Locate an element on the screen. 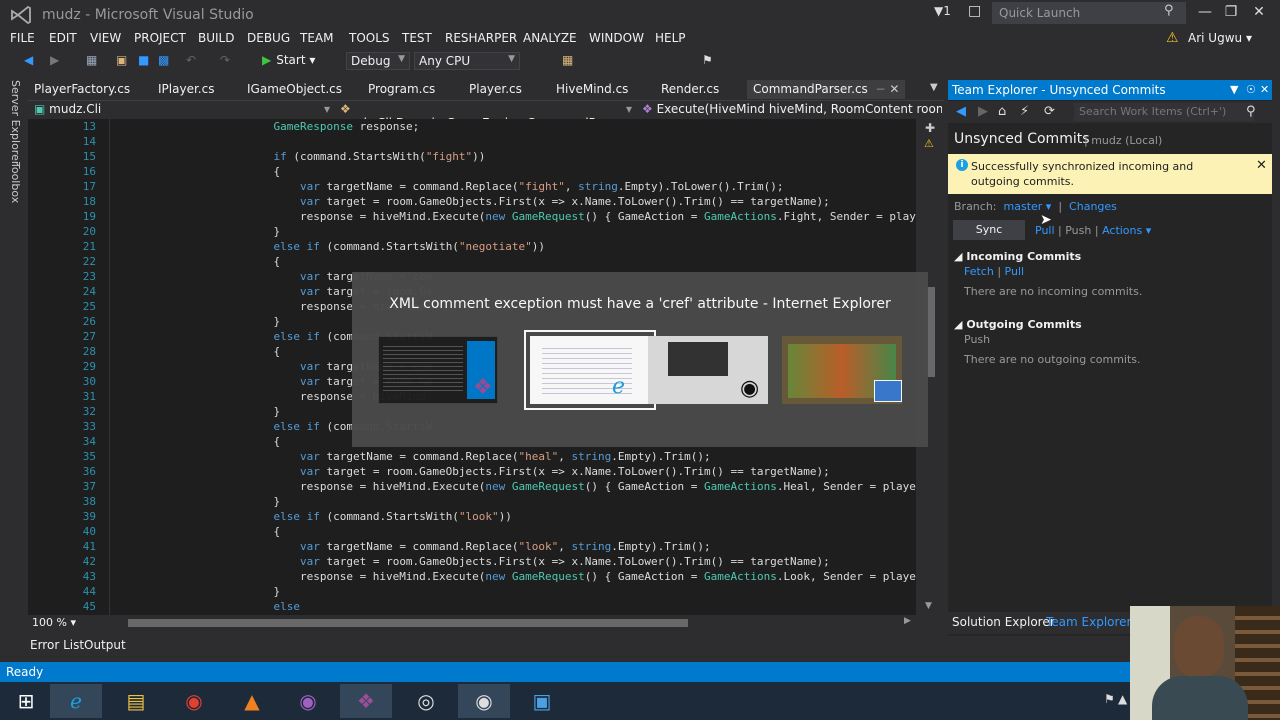  split-icon: ✚ is located at coordinates (930, 128).